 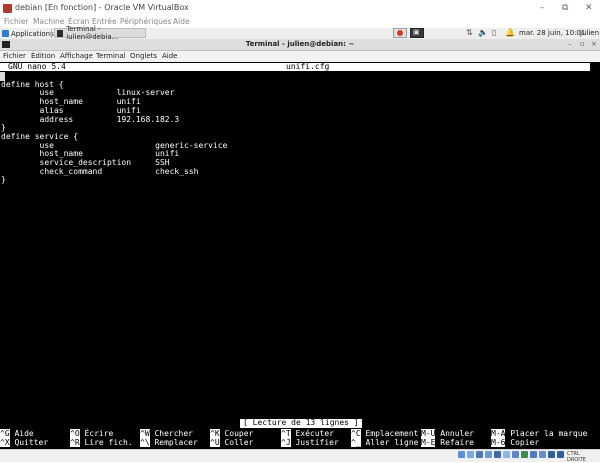 What do you see at coordinates (549, 433) in the screenshot?
I see `shortcut-label: Placer la marque` at bounding box center [549, 433].